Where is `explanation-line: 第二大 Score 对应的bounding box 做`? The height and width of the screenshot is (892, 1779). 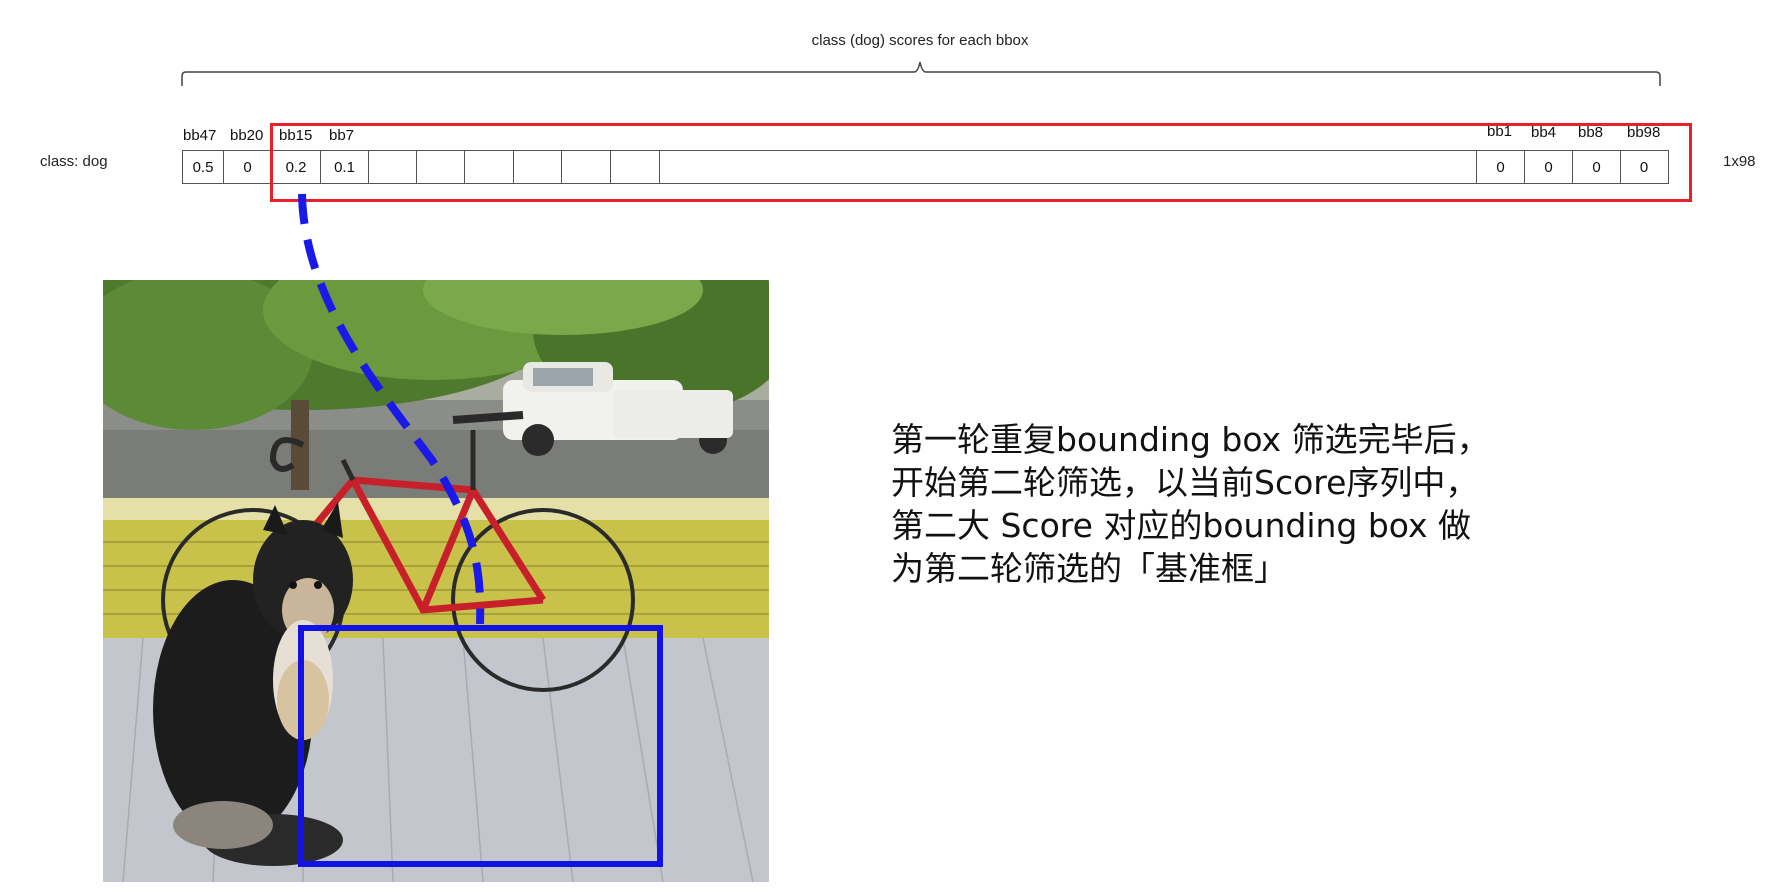 explanation-line: 第二大 Score 对应的bounding box 做 is located at coordinates (1181, 525).